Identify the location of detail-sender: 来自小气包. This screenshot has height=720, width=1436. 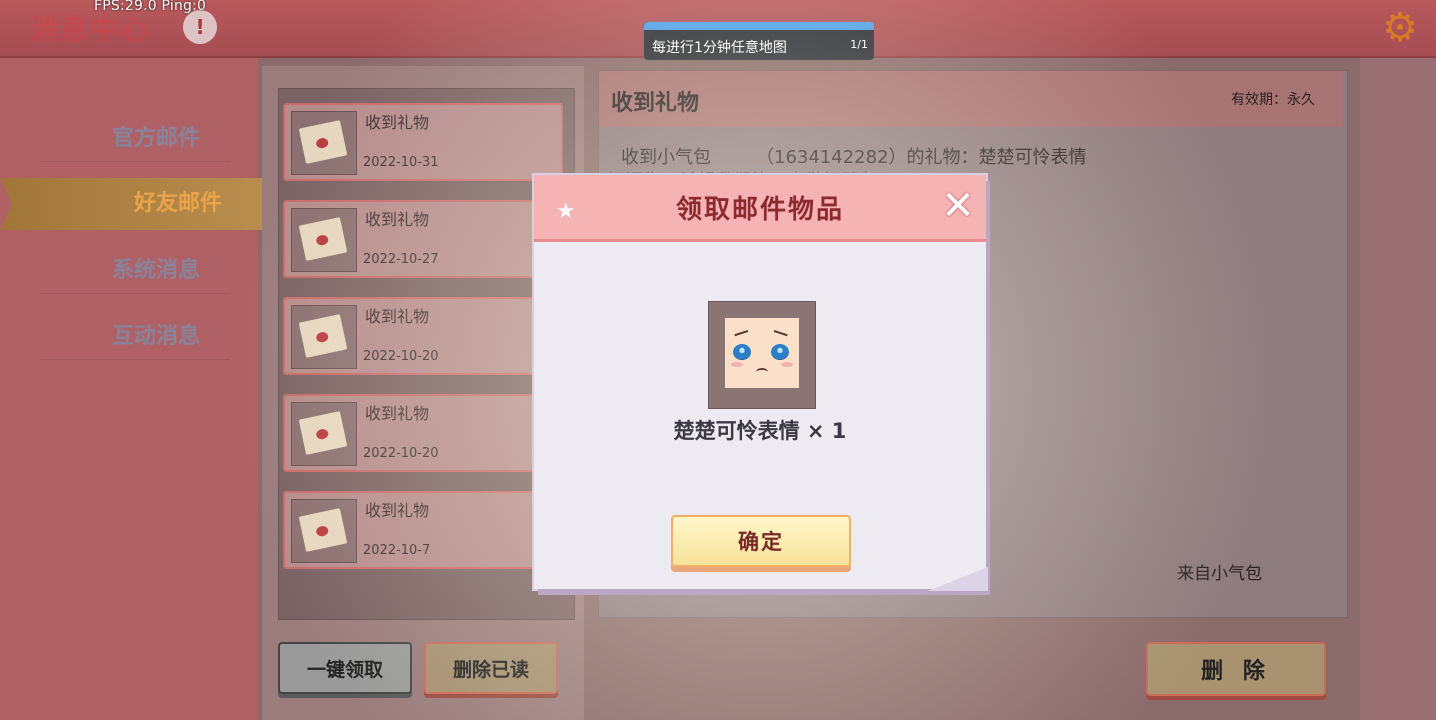
(1219, 574).